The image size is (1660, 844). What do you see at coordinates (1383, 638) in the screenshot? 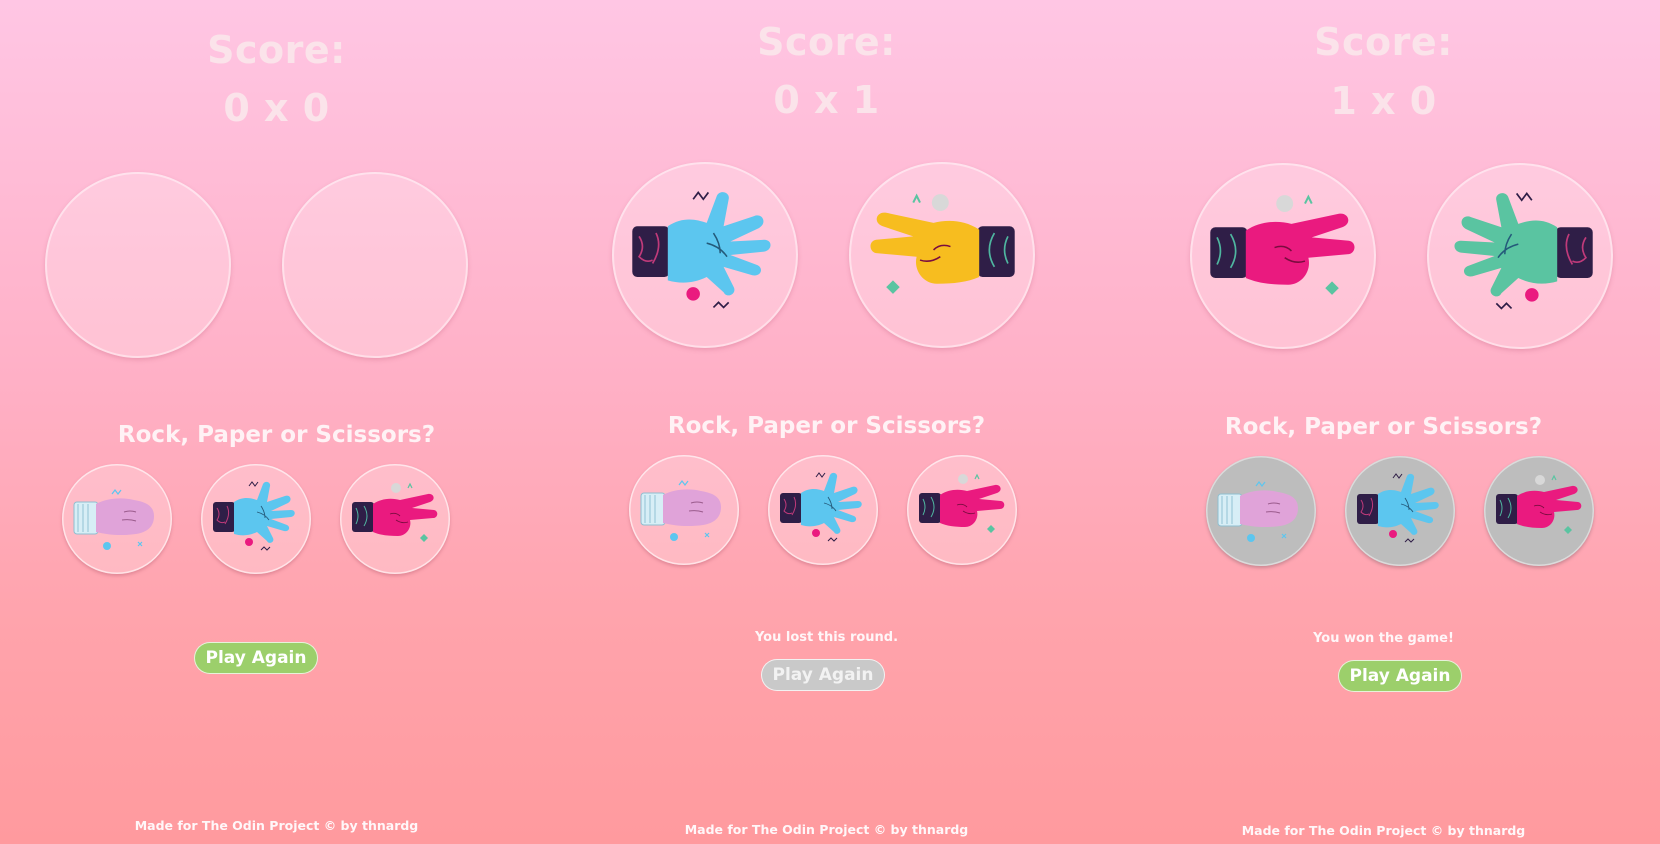
I see `game-status: You won the game!` at bounding box center [1383, 638].